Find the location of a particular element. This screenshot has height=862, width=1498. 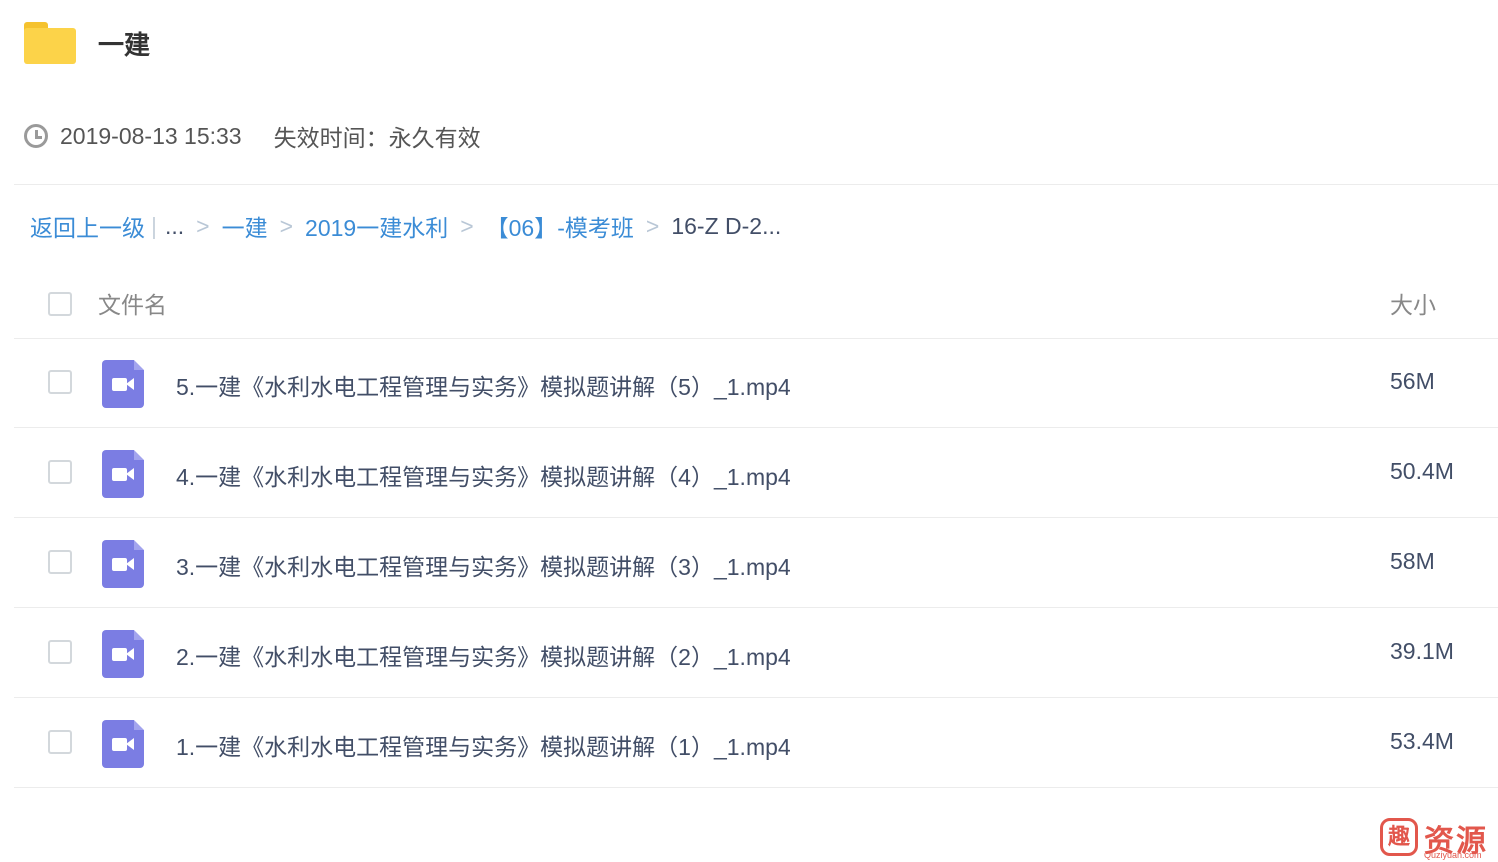

folder-icon is located at coordinates (50, 43).